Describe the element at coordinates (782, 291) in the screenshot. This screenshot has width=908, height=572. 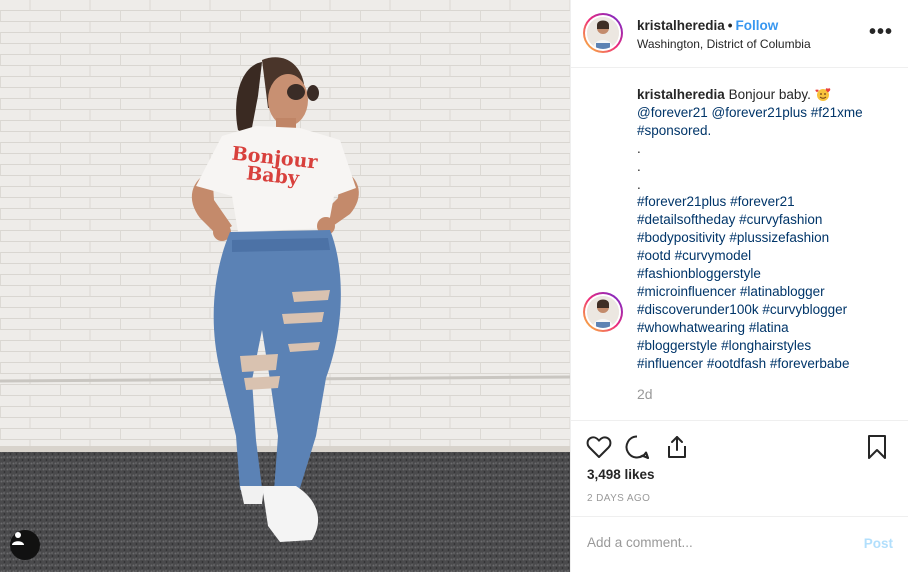
I see `hashtag-link: #latinablogger` at that location.